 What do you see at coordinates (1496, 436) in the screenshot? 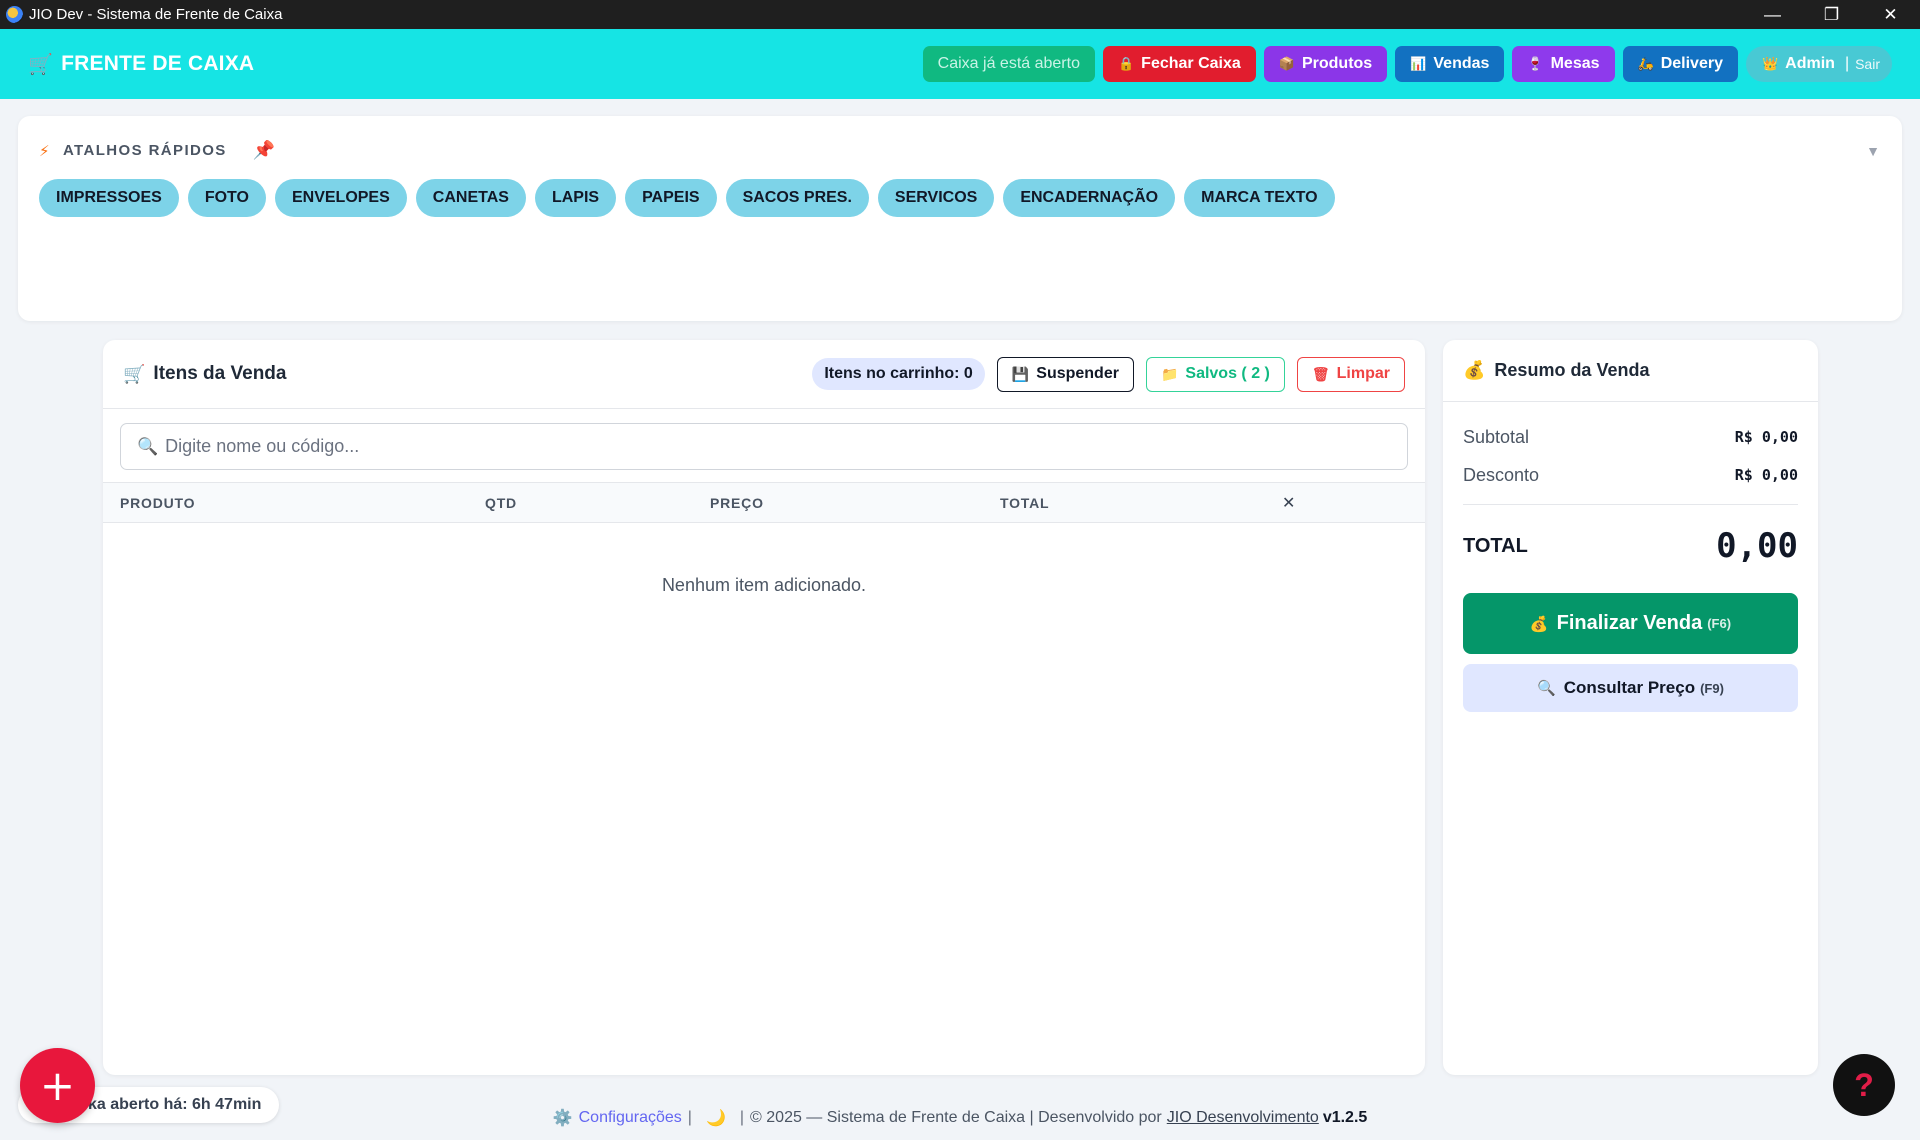
I see `subtotal-label: Subtotal` at bounding box center [1496, 436].